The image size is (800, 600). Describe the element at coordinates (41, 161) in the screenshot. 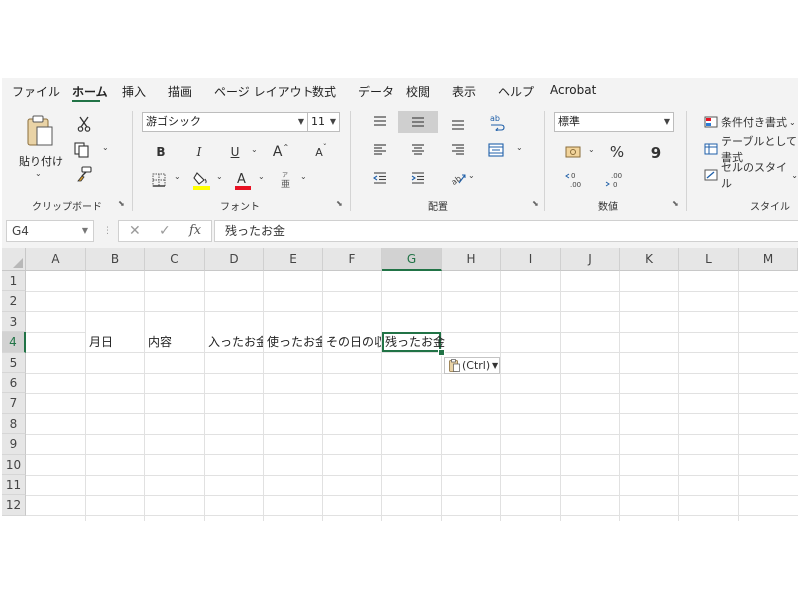

I see `paste-label: 貼り付け` at that location.